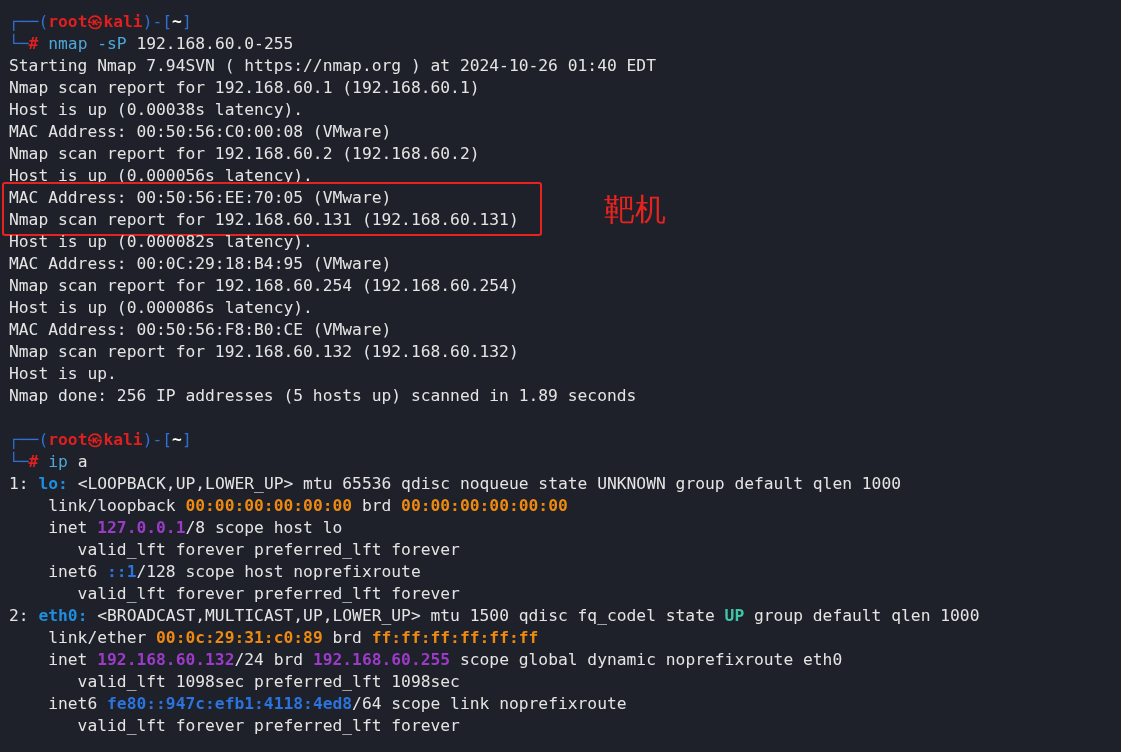 The image size is (1121, 752). Describe the element at coordinates (200, 330) in the screenshot. I see `terminal-line: MAC Address: 00:50:56:F8:B0:CE (VMware)` at that location.